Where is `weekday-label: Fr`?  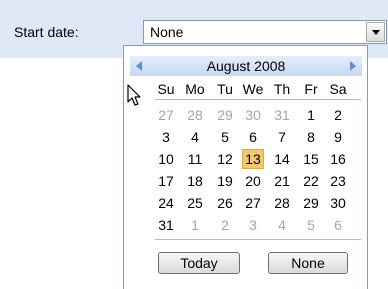
weekday-label: Fr is located at coordinates (311, 89).